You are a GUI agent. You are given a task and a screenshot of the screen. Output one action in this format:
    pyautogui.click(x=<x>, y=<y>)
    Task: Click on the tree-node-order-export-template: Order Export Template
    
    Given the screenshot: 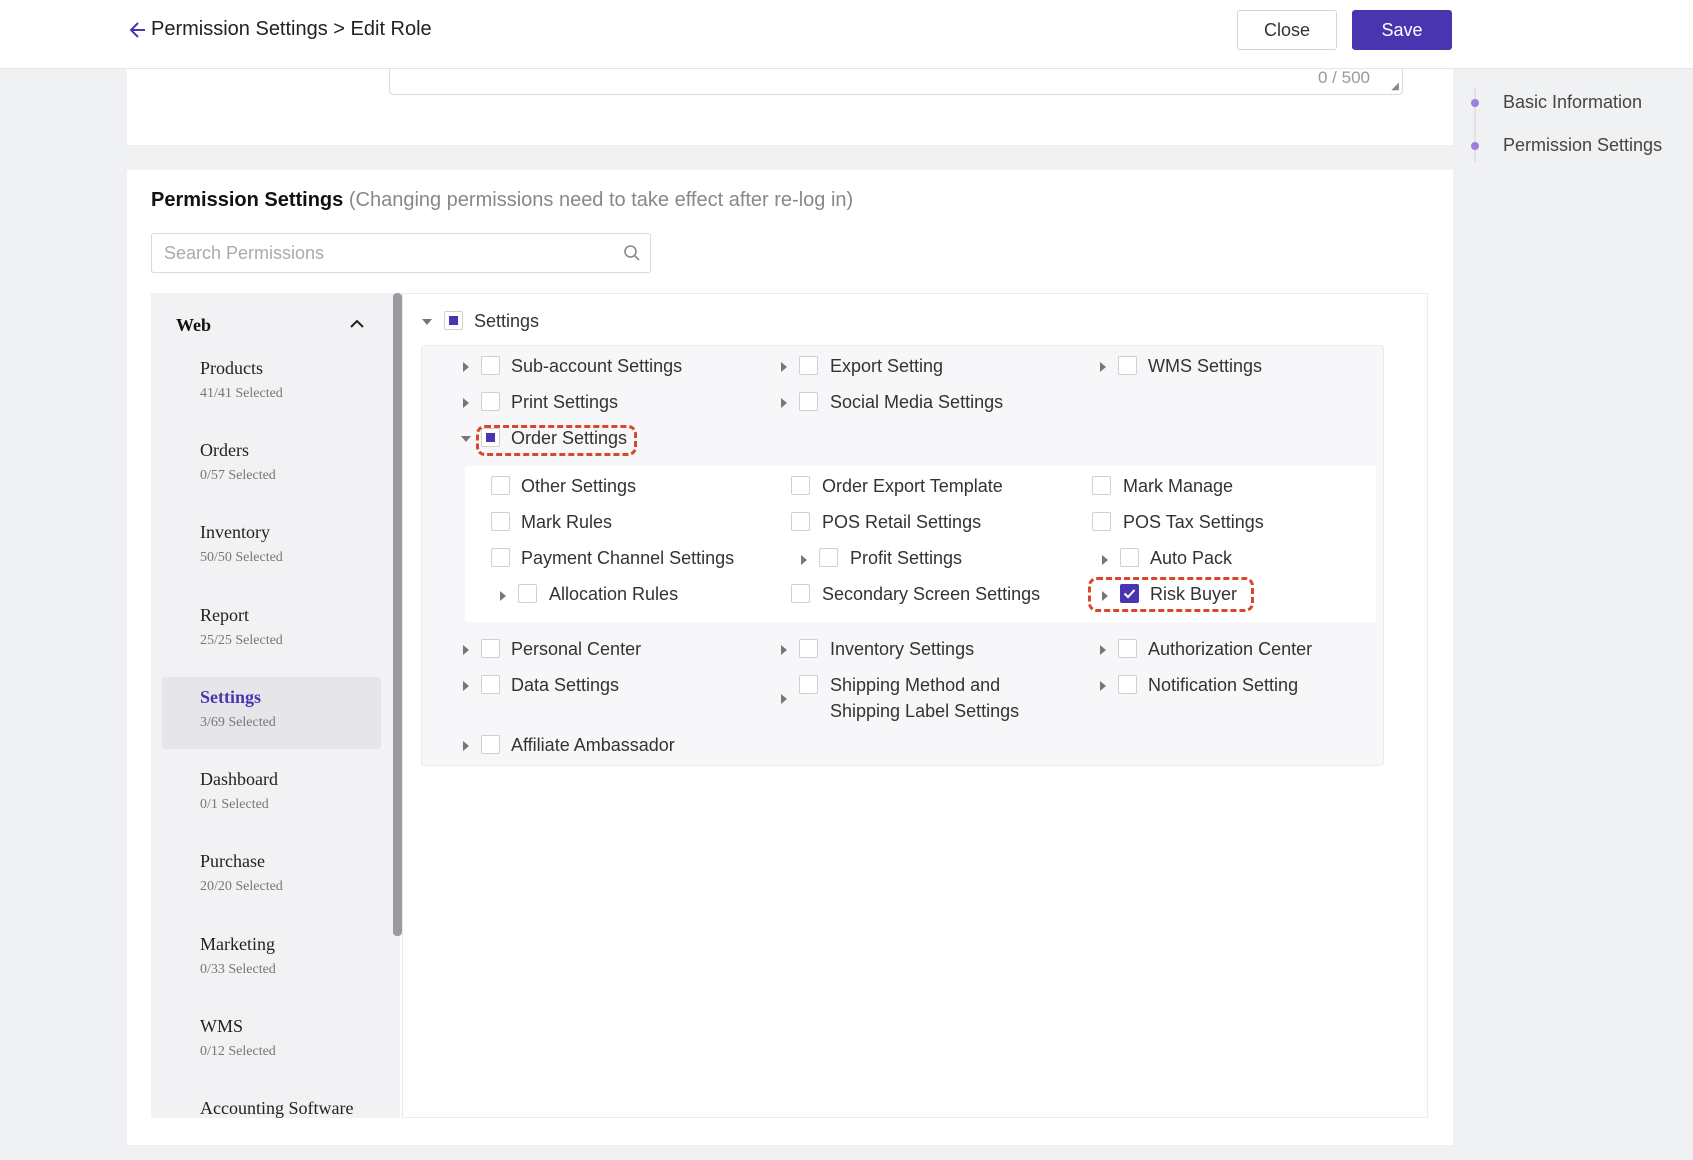 What is the action you would take?
    pyautogui.click(x=912, y=486)
    